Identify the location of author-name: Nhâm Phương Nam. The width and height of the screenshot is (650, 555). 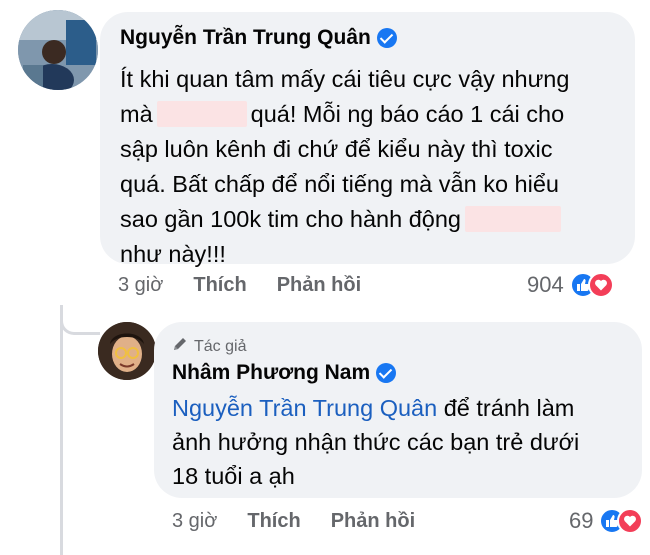
(271, 373).